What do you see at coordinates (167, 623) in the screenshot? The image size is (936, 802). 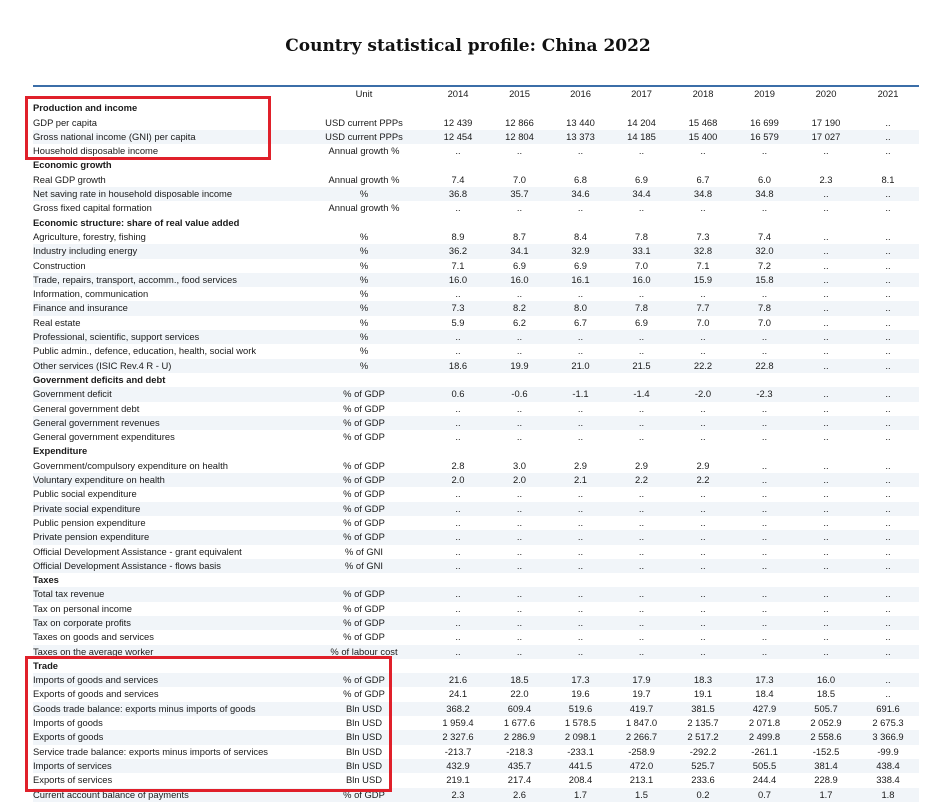 I see `indicator-label: Tax on corporate profits` at bounding box center [167, 623].